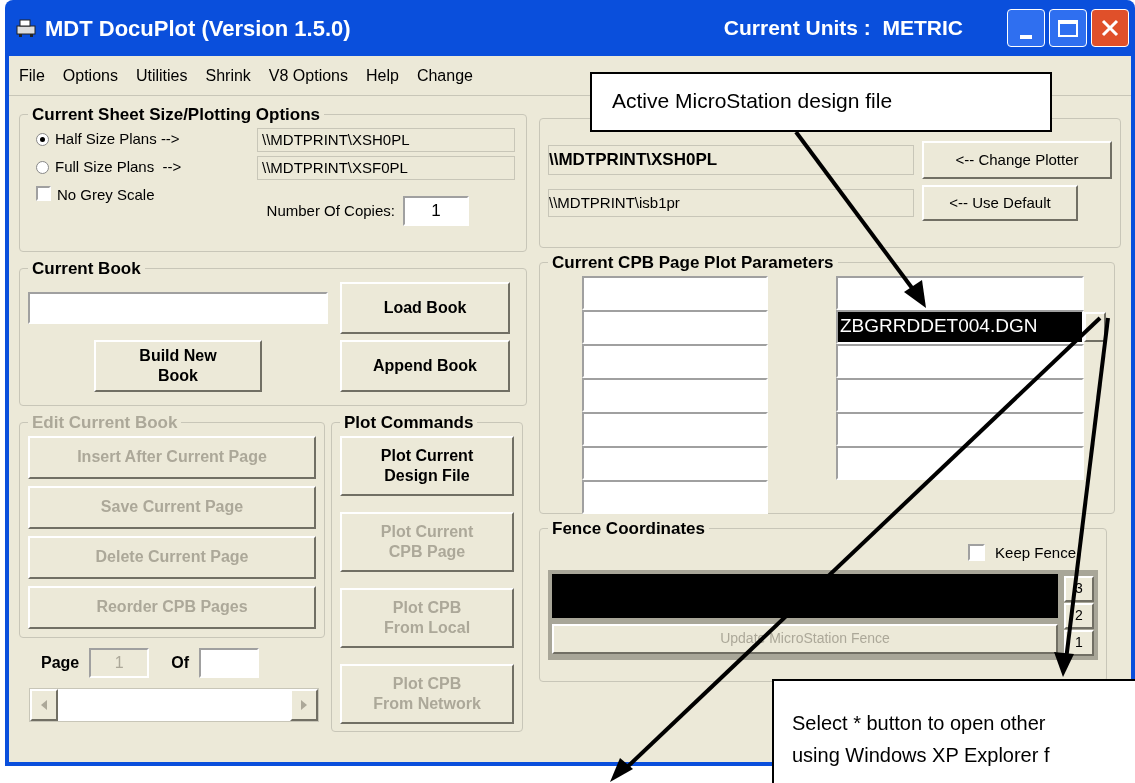 The height and width of the screenshot is (783, 1135). What do you see at coordinates (176, 115) in the screenshot?
I see `group-title: Current Sheet Size/Plotting Options` at bounding box center [176, 115].